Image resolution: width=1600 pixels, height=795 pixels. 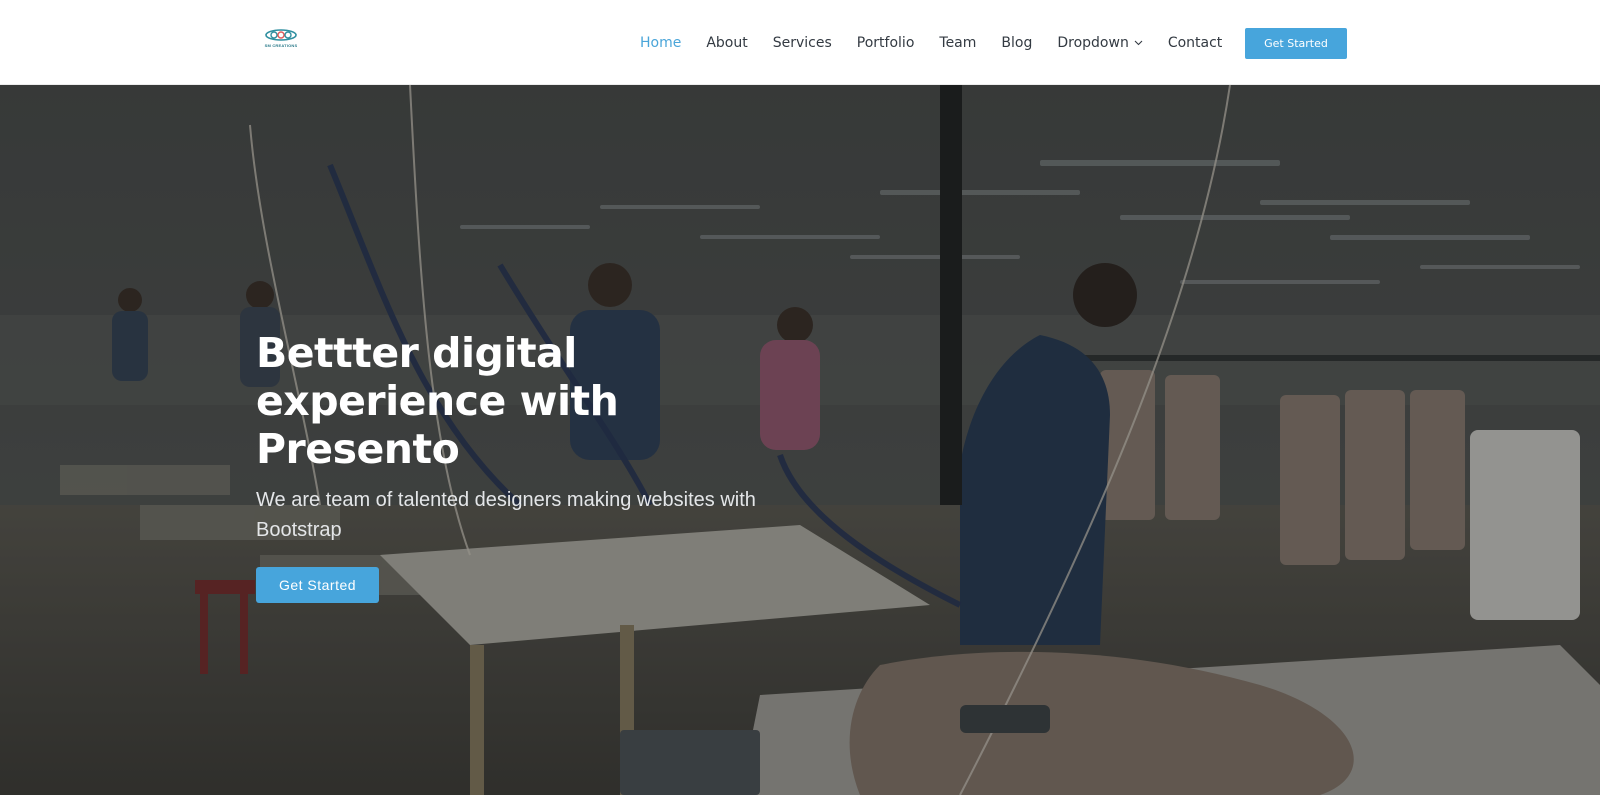 I want to click on nav-item-dropdown: Dropdown, so click(x=1100, y=42).